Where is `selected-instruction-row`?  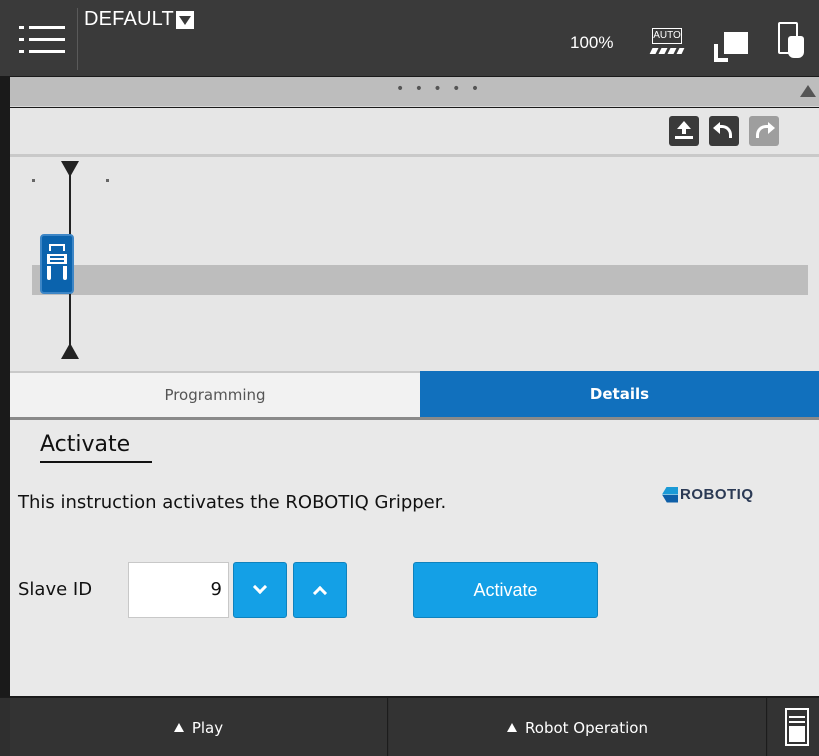 selected-instruction-row is located at coordinates (420, 280).